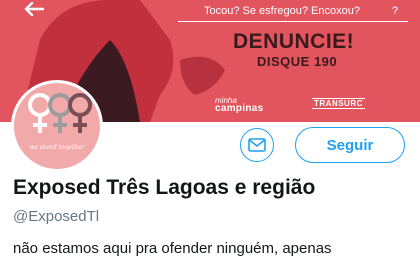 Image resolution: width=420 pixels, height=265 pixels. What do you see at coordinates (297, 61) in the screenshot?
I see `banner-cta-subtitle: DISQUE 190` at bounding box center [297, 61].